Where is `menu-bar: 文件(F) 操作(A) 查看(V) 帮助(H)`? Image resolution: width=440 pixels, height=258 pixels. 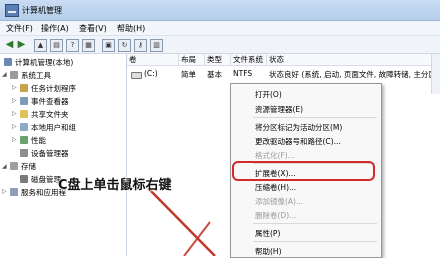
menu-bar: 文件(F) 操作(A) 查看(V) 帮助(H) is located at coordinates (220, 28).